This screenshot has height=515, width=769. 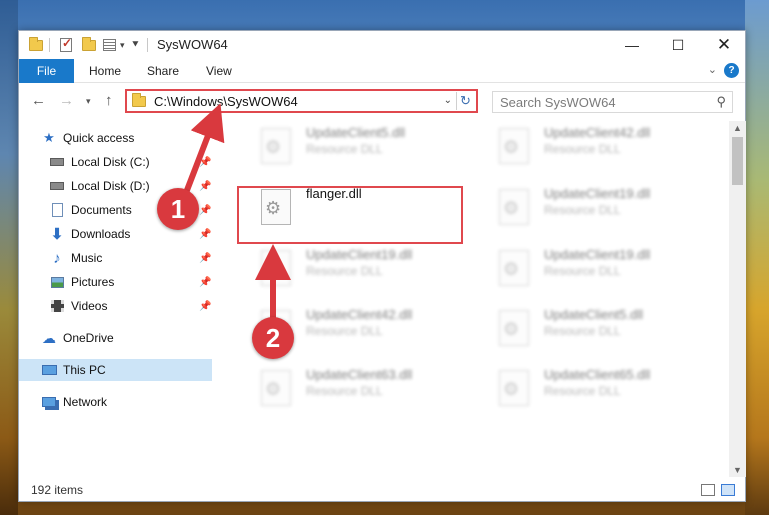 What do you see at coordinates (737, 299) in the screenshot?
I see `vertical-scrollbar: ▲ ▼` at bounding box center [737, 299].